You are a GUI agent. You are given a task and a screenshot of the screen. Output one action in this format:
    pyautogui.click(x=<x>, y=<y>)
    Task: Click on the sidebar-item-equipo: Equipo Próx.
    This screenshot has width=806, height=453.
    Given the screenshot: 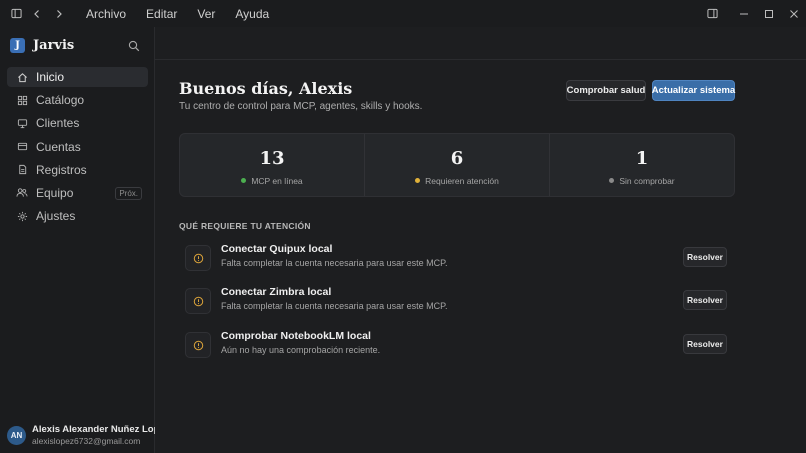 What is the action you would take?
    pyautogui.click(x=77, y=193)
    